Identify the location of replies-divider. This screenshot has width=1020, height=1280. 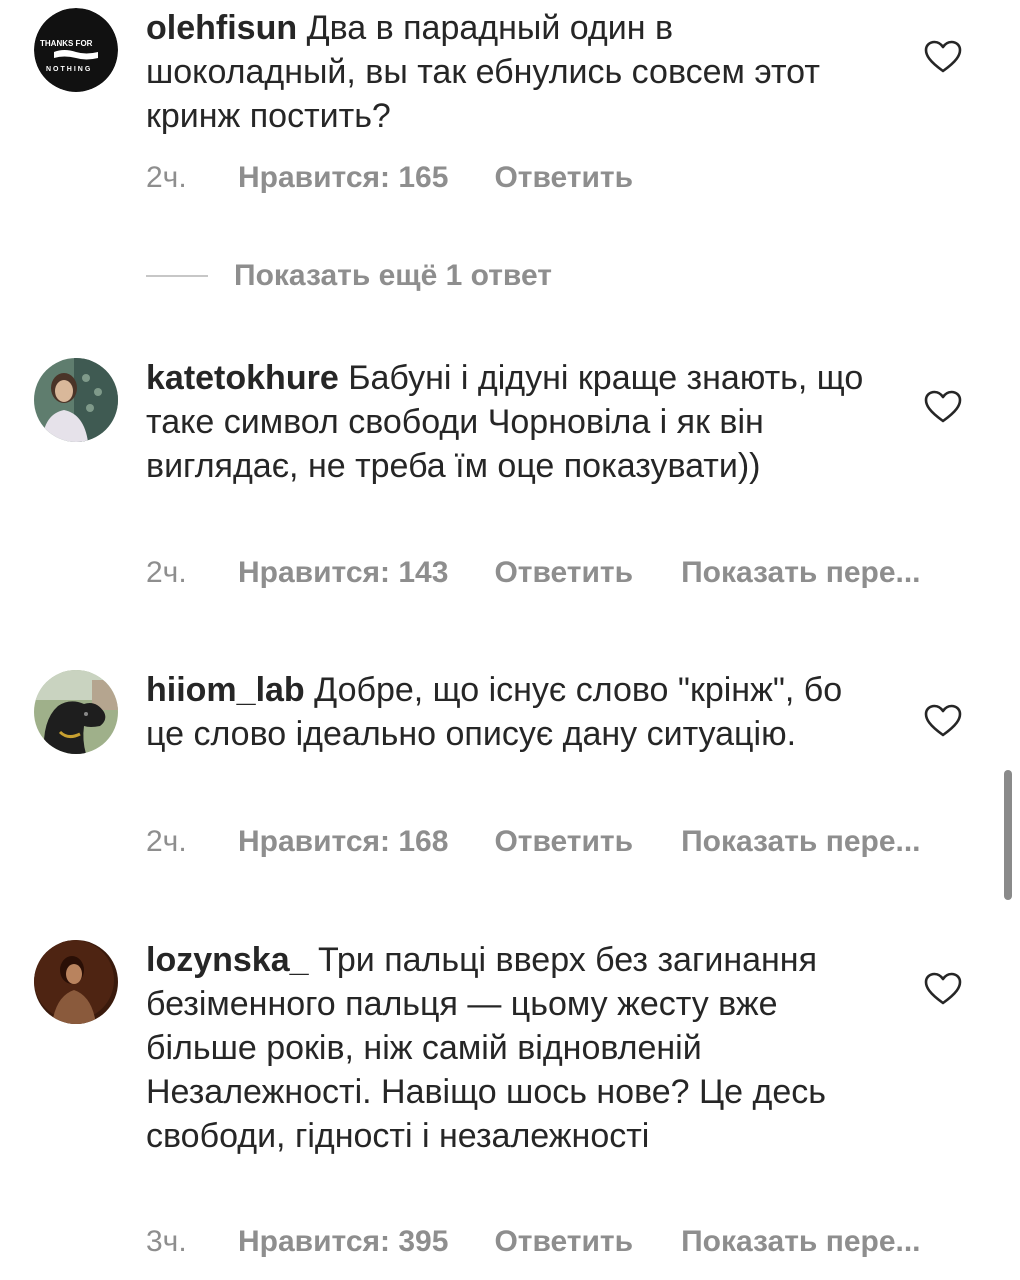
(177, 276).